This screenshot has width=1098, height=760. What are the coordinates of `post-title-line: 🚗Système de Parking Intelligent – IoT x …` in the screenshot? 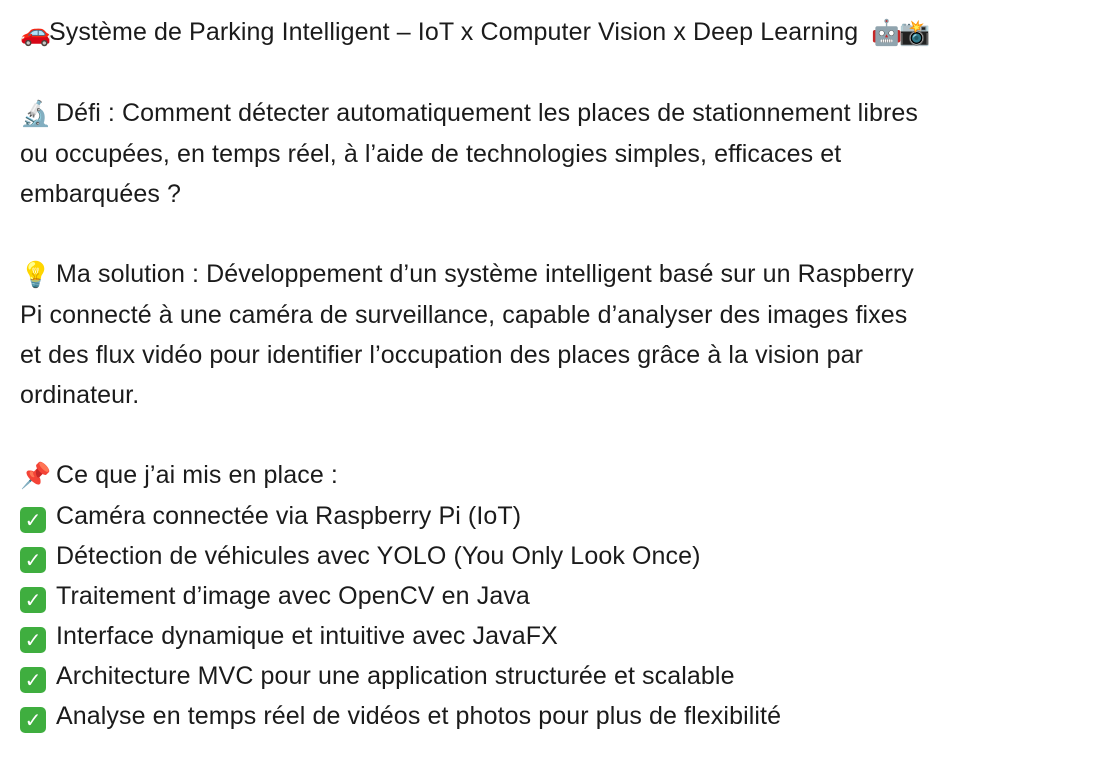 It's located at (550, 32).